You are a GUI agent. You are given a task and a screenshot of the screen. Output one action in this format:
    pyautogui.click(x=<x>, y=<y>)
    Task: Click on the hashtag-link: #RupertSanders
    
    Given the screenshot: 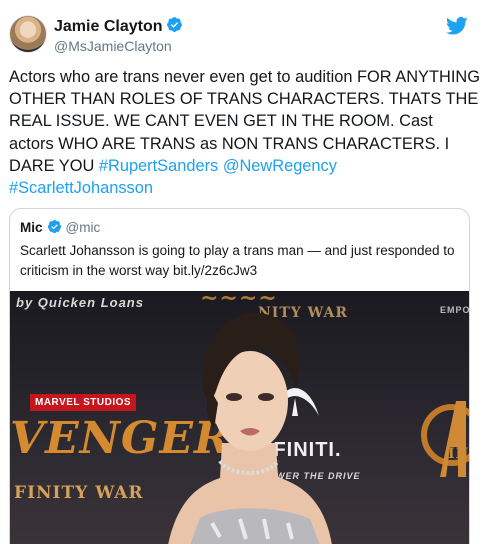 What is the action you would take?
    pyautogui.click(x=158, y=166)
    